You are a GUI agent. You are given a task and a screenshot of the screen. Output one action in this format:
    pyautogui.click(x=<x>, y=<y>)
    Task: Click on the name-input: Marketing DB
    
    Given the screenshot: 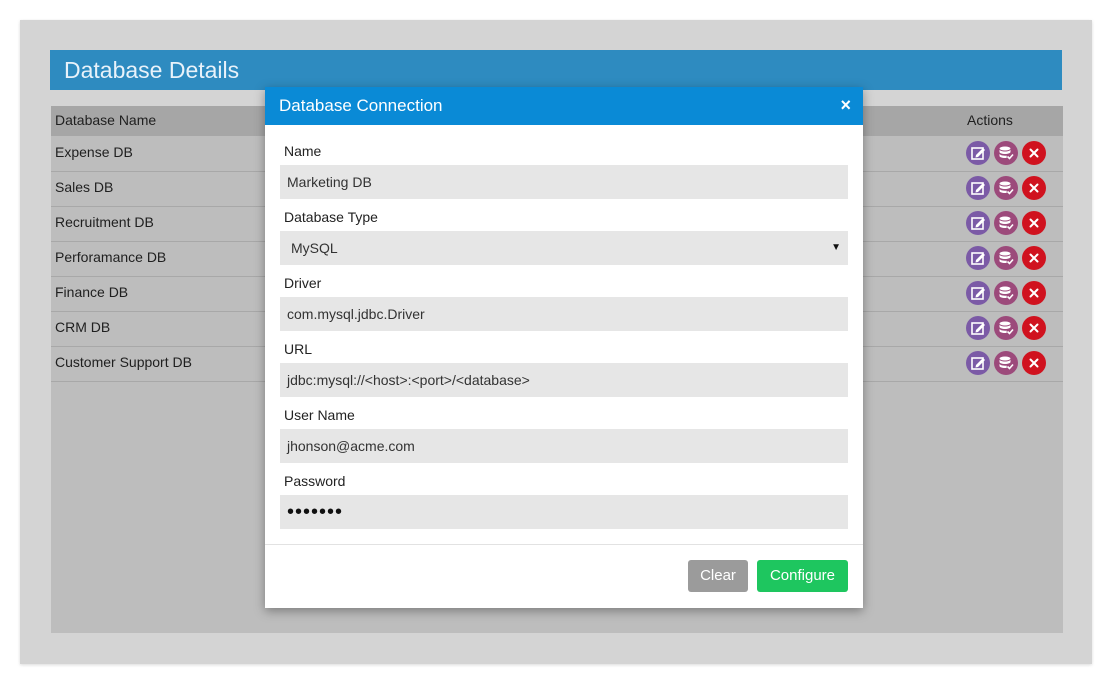 What is the action you would take?
    pyautogui.click(x=564, y=182)
    